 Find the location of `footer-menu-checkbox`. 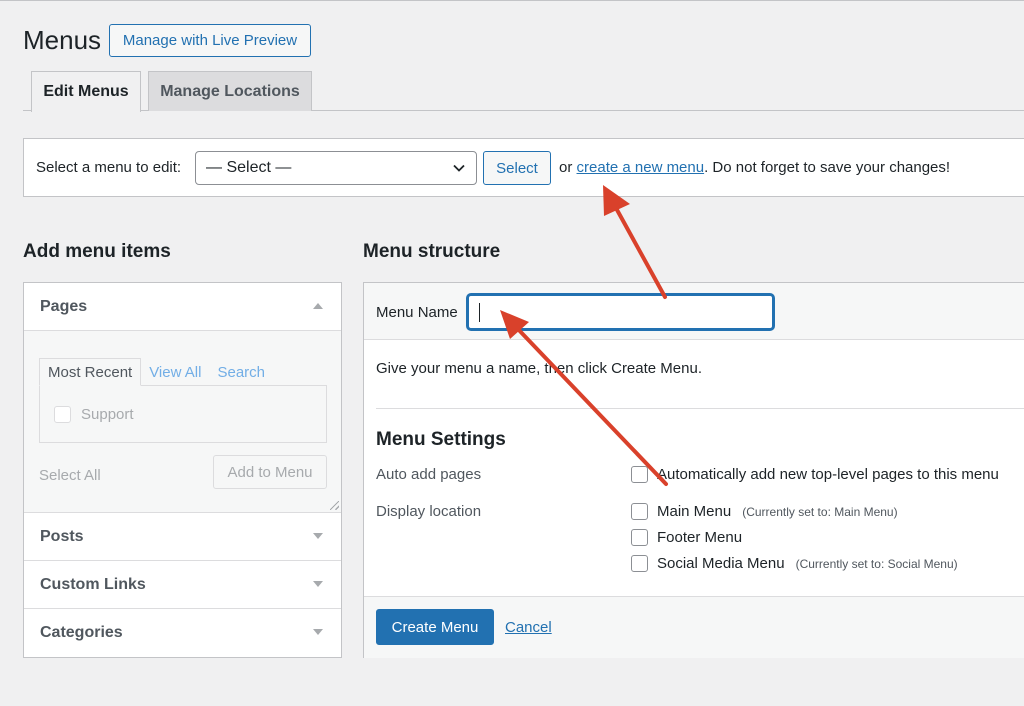

footer-menu-checkbox is located at coordinates (639, 537).